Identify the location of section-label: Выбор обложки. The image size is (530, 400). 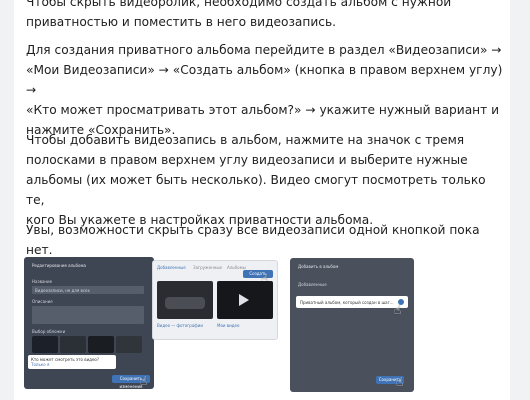
(49, 331).